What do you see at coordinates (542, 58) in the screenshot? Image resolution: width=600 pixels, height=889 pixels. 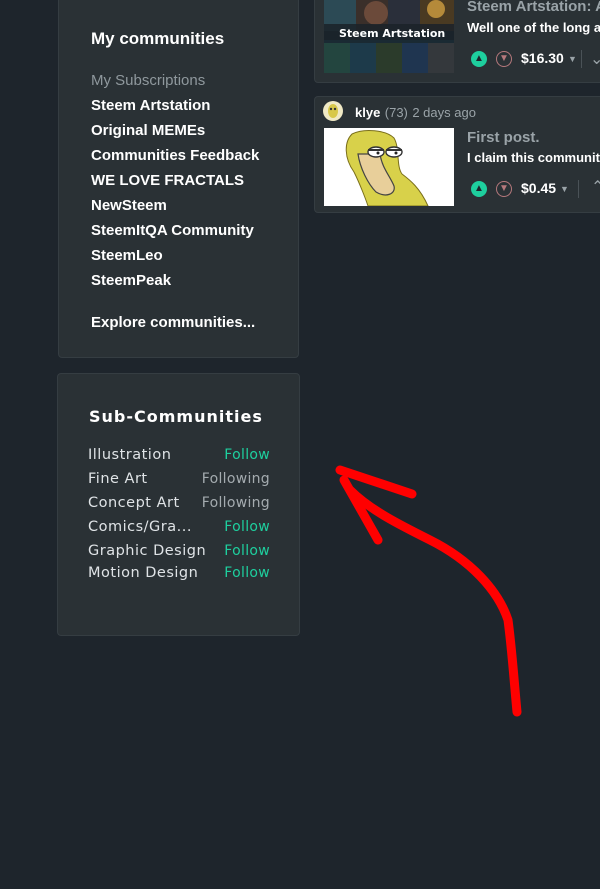 I see `post-payout: $16.30` at bounding box center [542, 58].